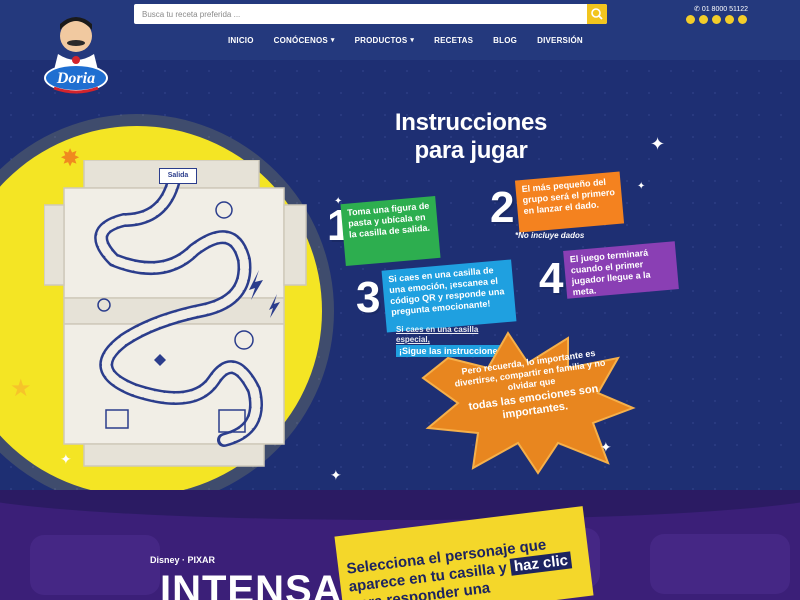  Describe the element at coordinates (690, 19) in the screenshot. I see `facebook-icon` at that location.